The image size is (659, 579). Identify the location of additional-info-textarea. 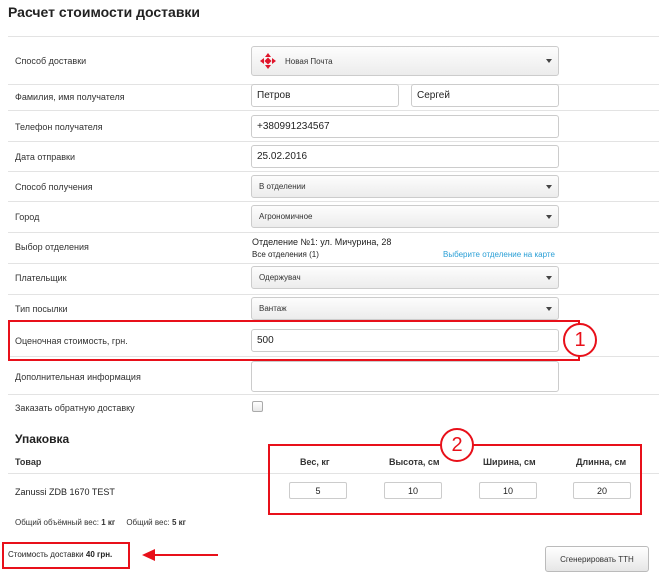
(405, 376).